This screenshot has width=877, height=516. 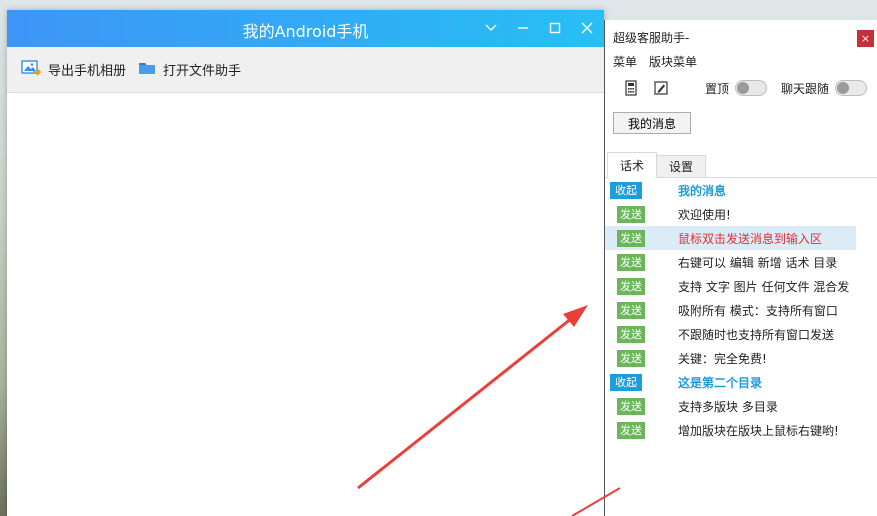 What do you see at coordinates (681, 166) in the screenshot?
I see `tab-settings: 设置` at bounding box center [681, 166].